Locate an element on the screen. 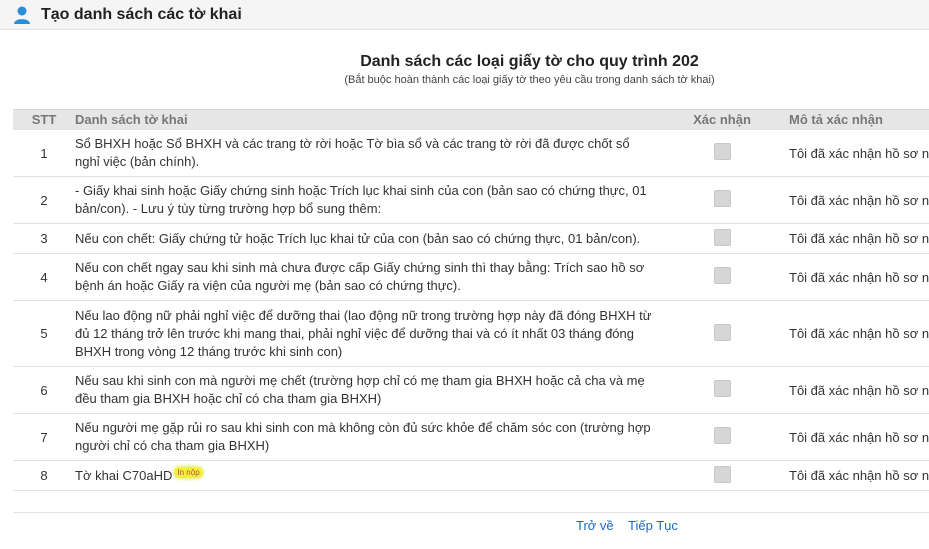 The width and height of the screenshot is (929, 549). footer-navigation: Trở về Tiếp Tục is located at coordinates (632, 525).